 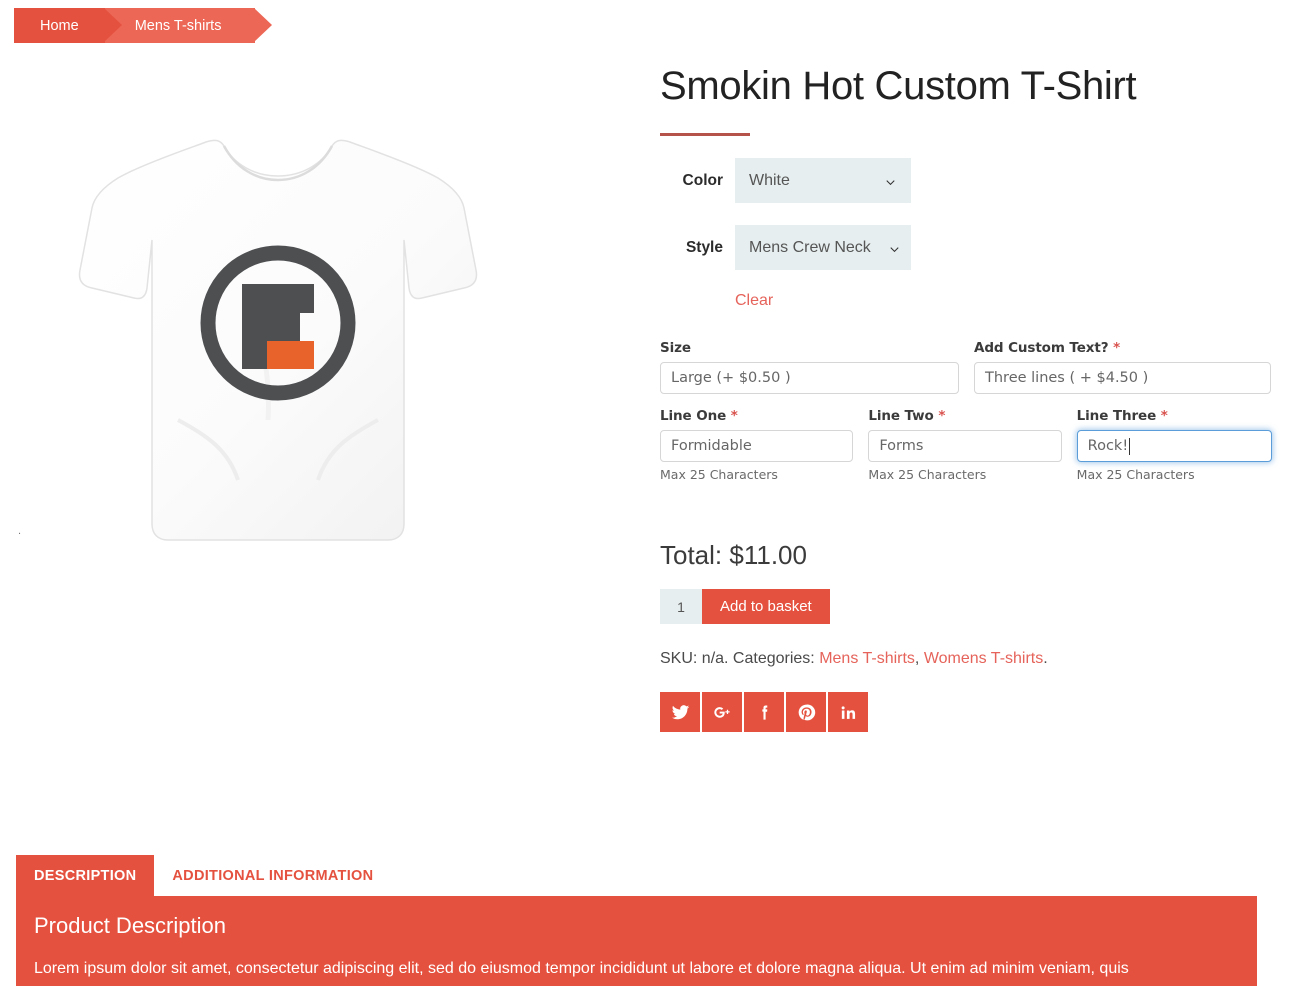 What do you see at coordinates (823, 180) in the screenshot?
I see `color-select: White` at bounding box center [823, 180].